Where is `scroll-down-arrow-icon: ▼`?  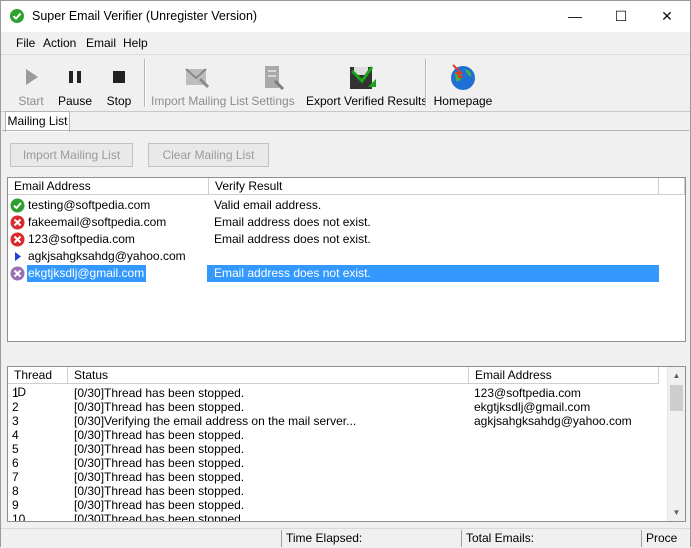
scroll-down-arrow-icon: ▼ is located at coordinates (676, 512).